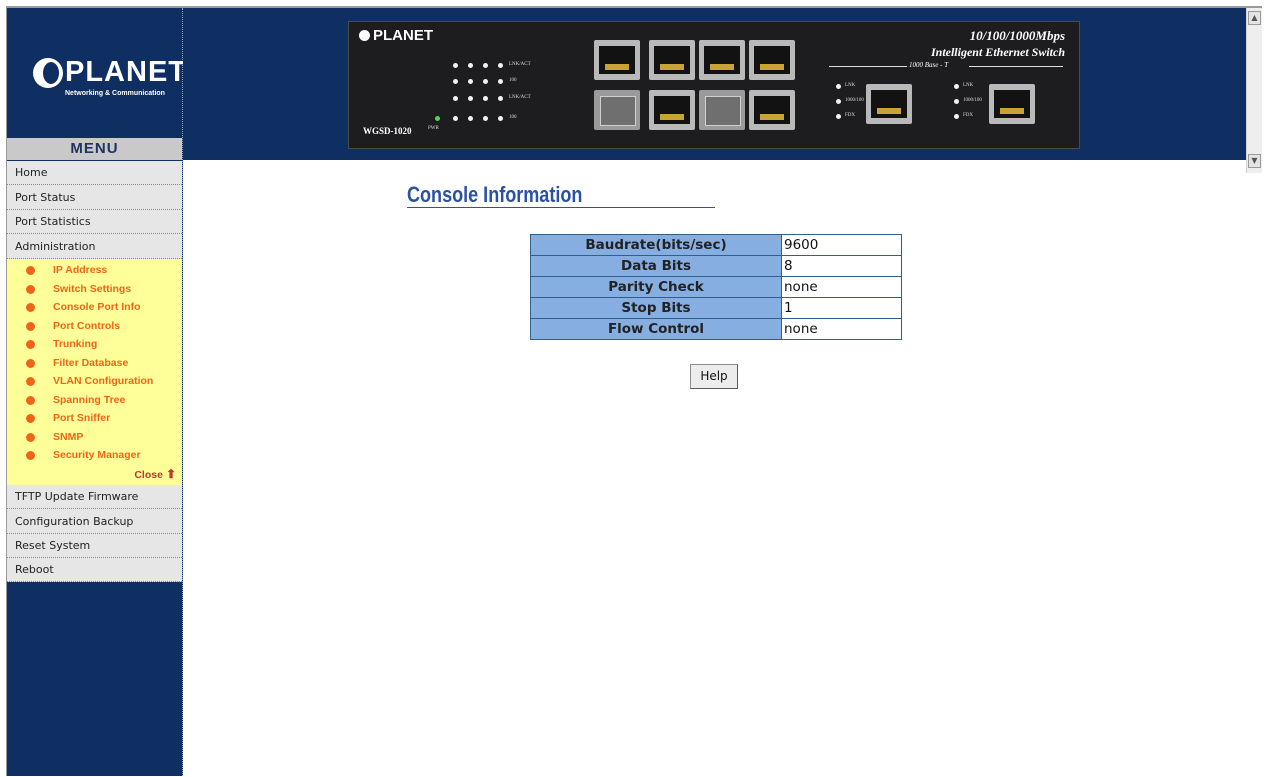  I want to click on submenu-label: SNMP, so click(68, 436).